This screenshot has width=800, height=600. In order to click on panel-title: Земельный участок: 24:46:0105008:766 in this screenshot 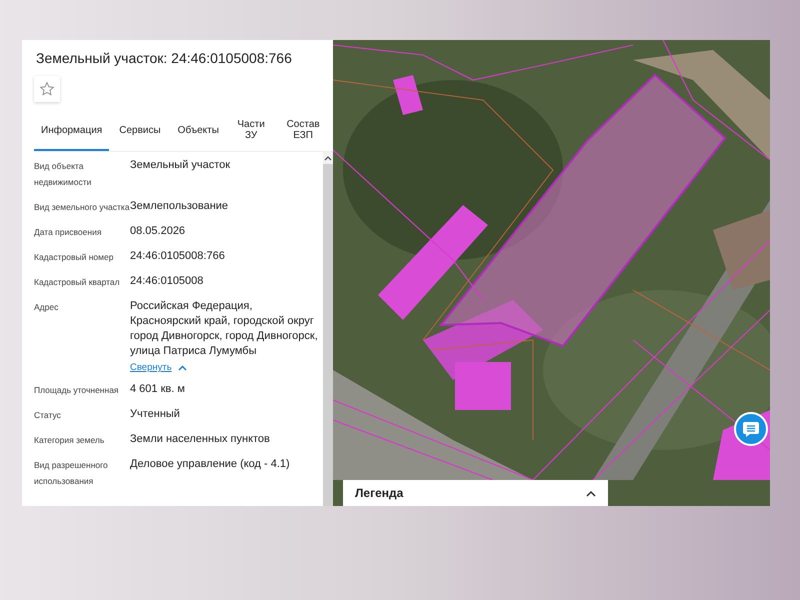, I will do `click(164, 58)`.